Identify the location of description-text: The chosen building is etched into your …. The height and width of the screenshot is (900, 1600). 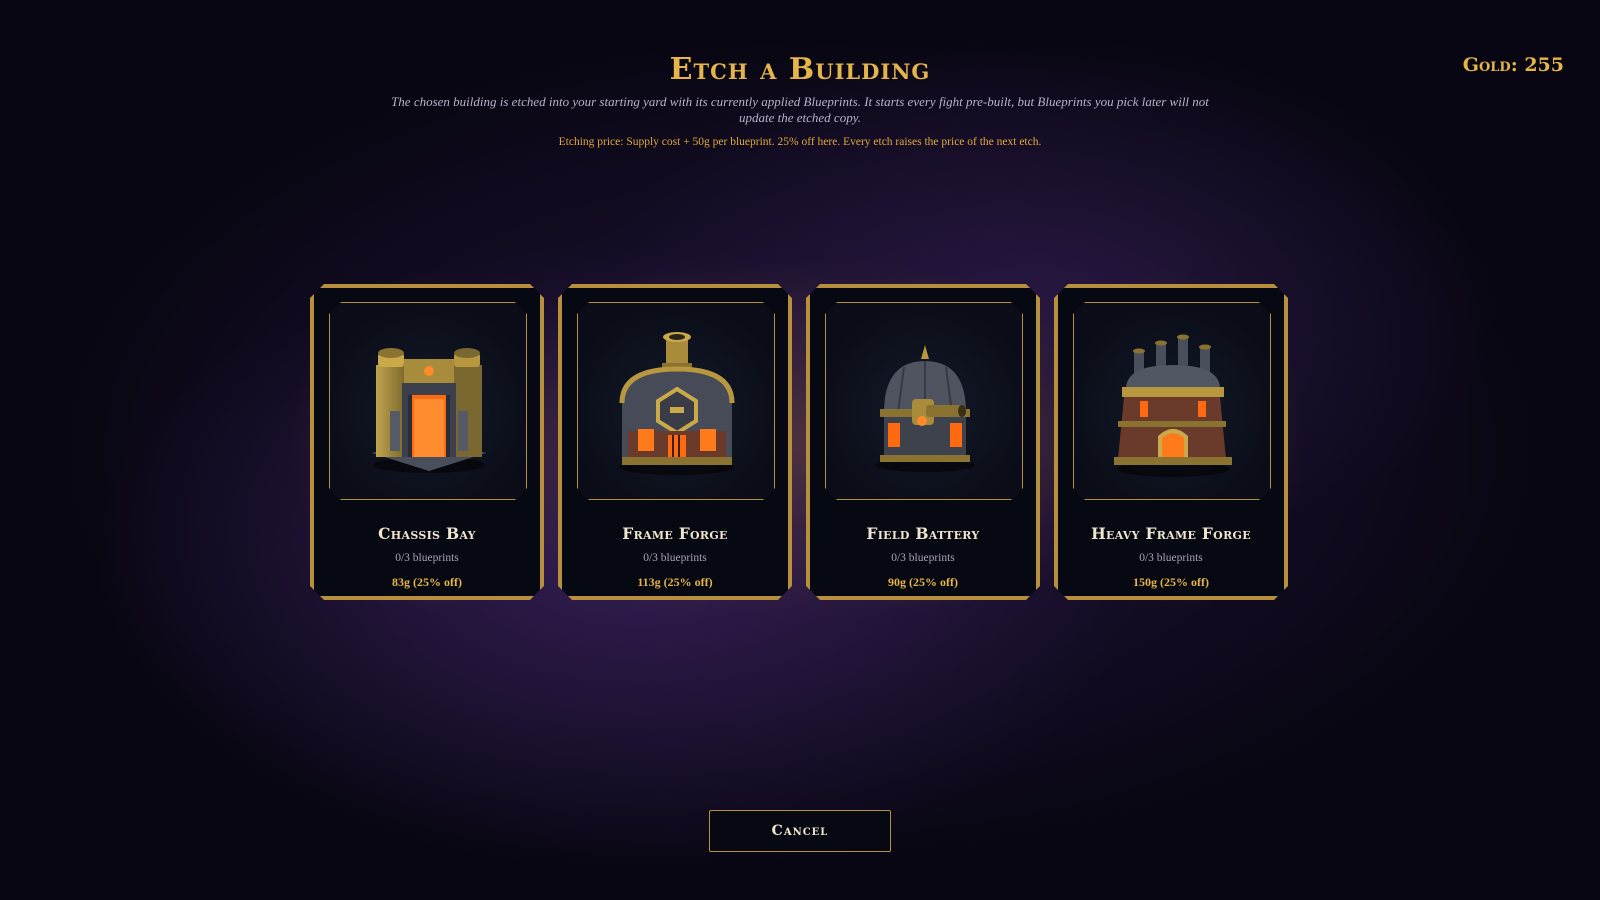
(800, 109).